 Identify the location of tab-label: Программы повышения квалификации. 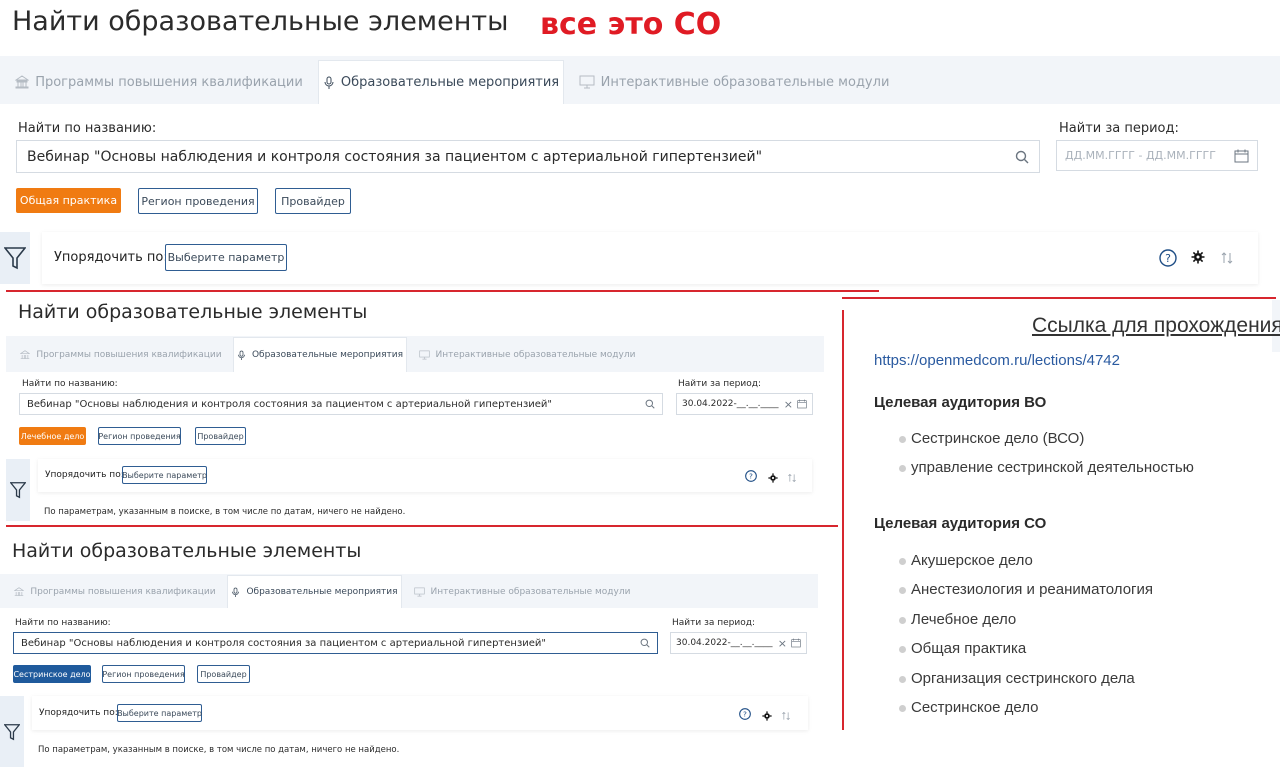
(123, 591).